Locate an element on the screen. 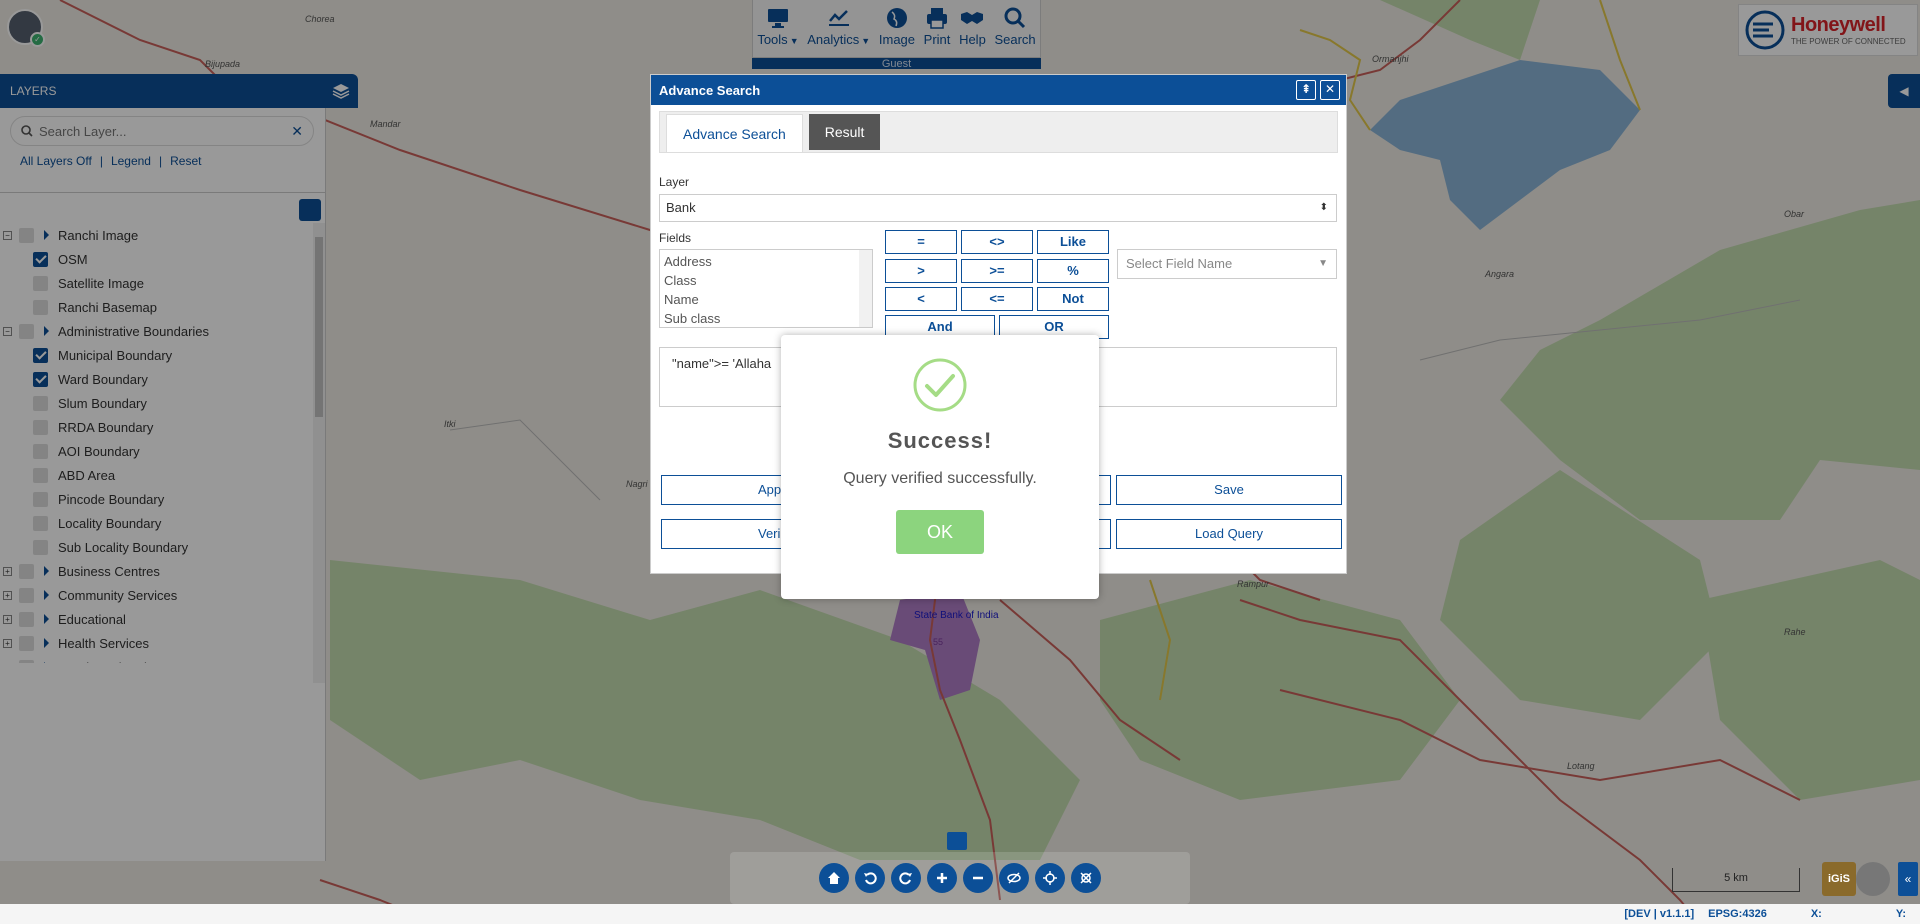  field-option: Class is located at coordinates (766, 280).